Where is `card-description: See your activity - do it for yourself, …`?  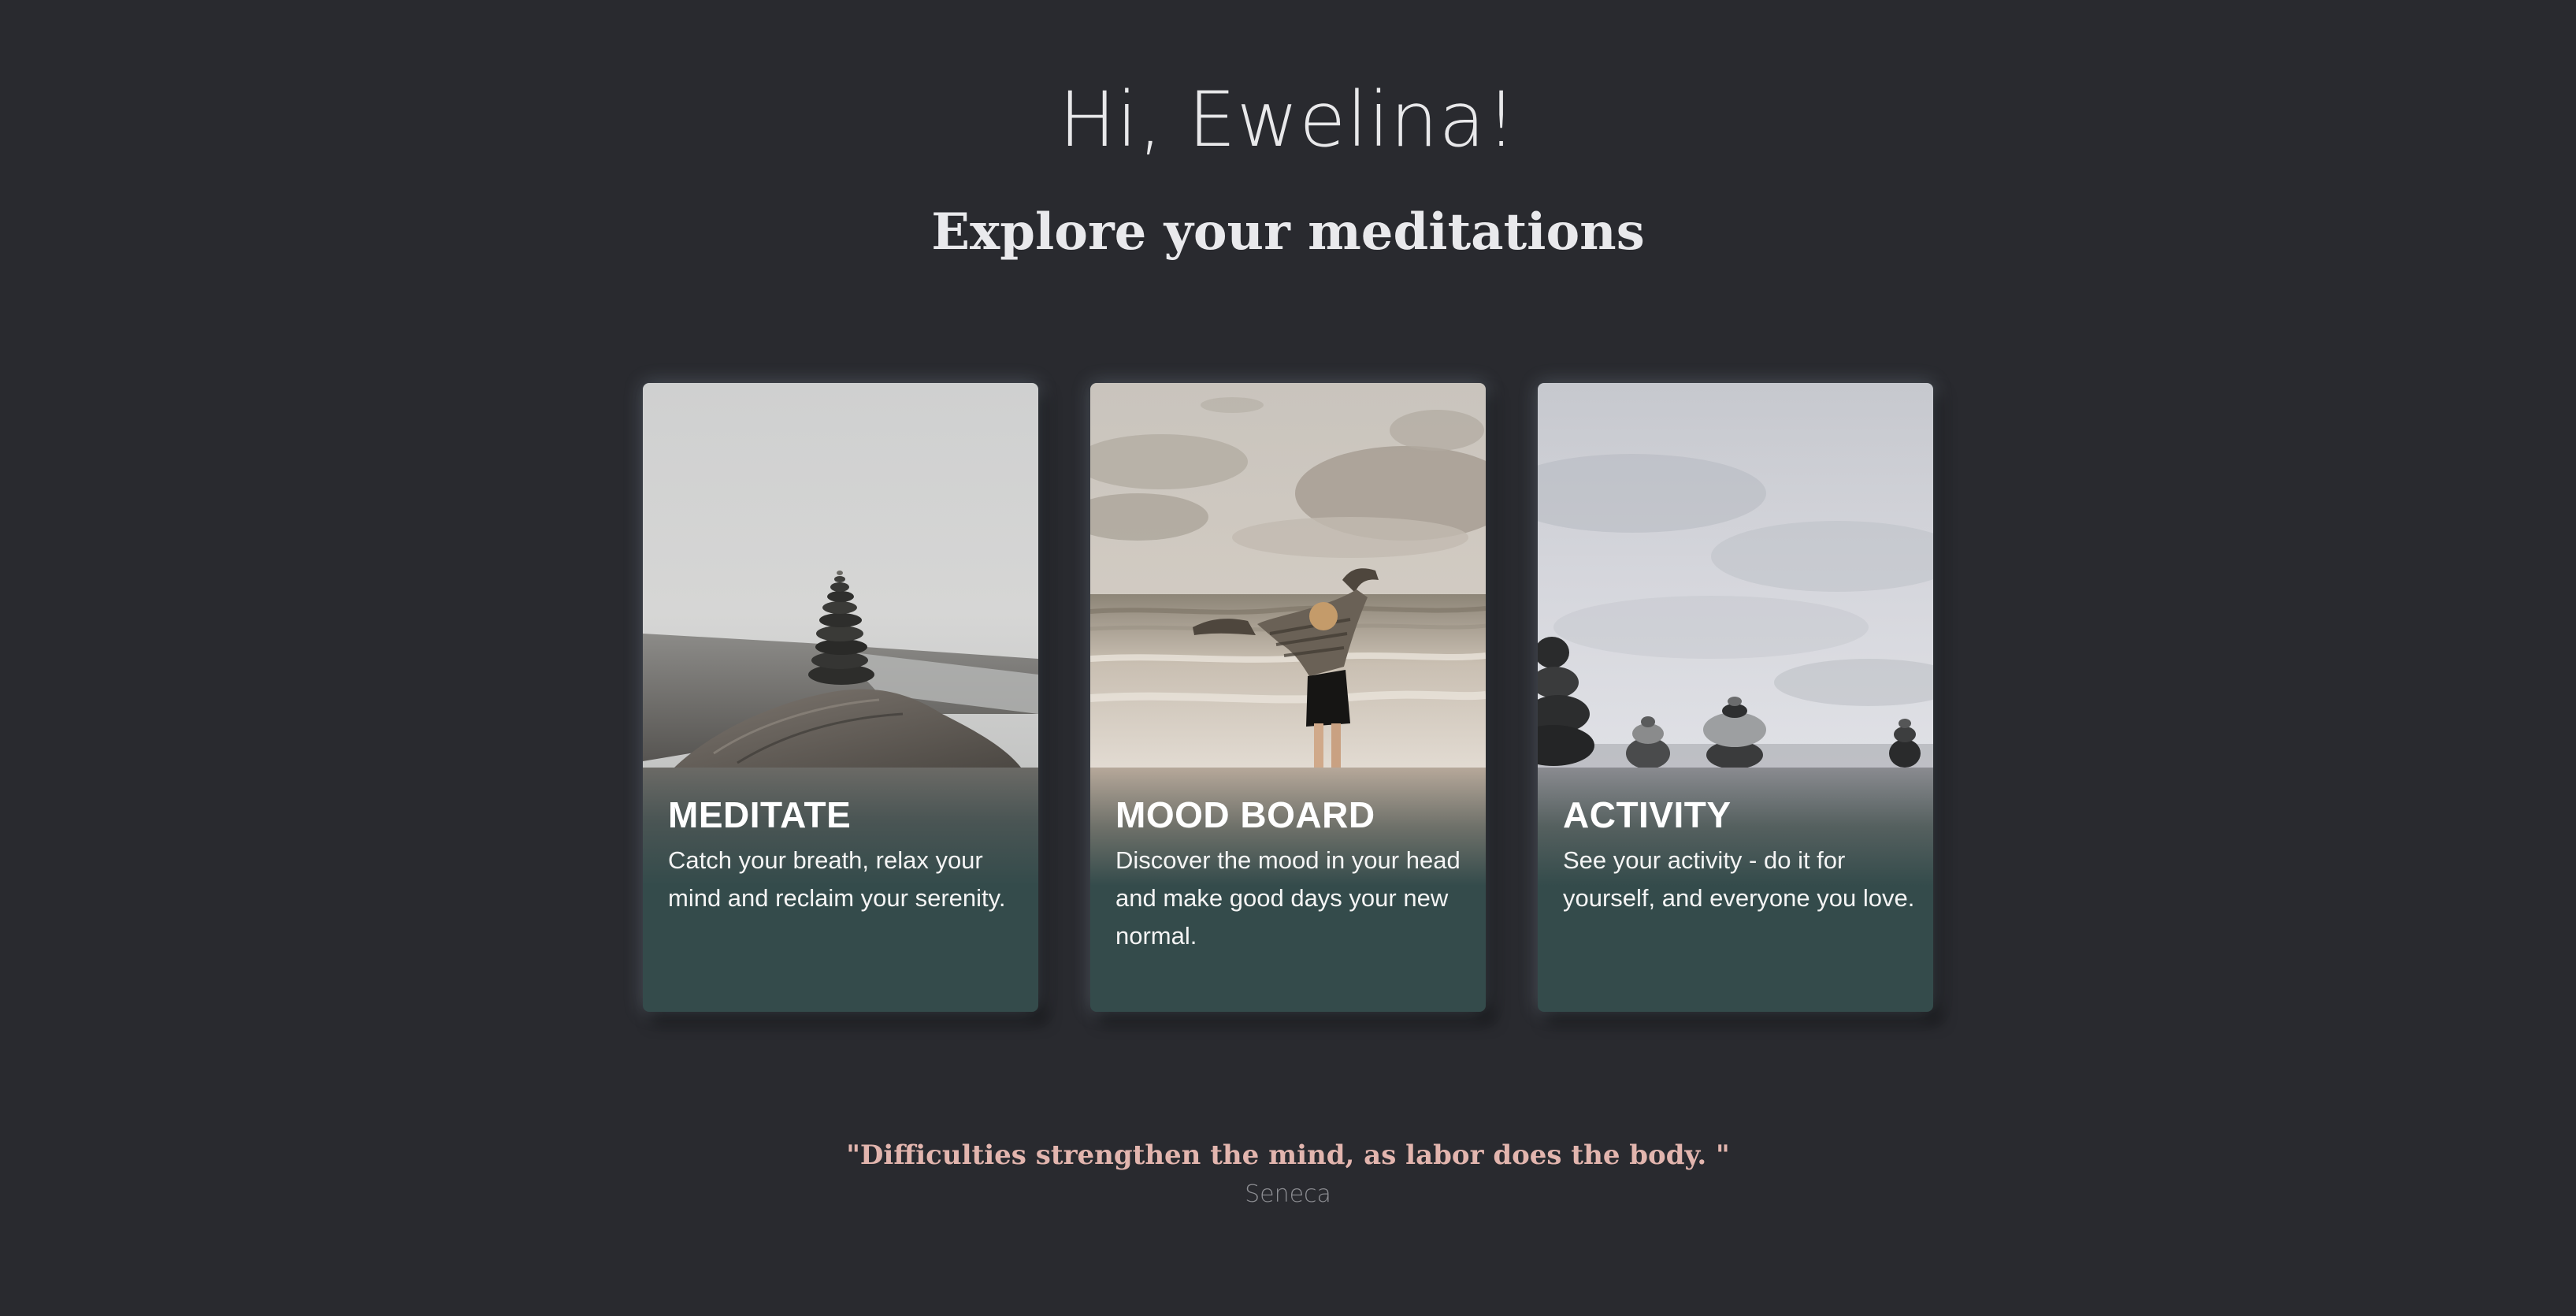
card-description: See your activity - do it for yourself, … is located at coordinates (1739, 879).